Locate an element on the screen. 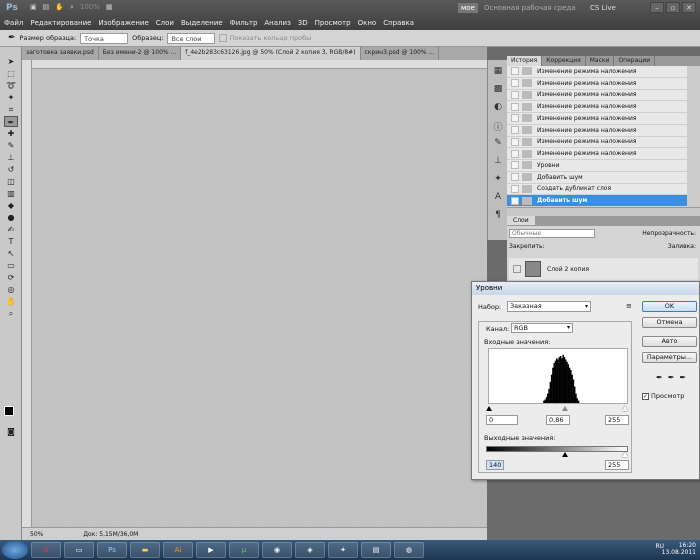 The image size is (700, 560). app-taskbar-icon: ◉ is located at coordinates (277, 550).